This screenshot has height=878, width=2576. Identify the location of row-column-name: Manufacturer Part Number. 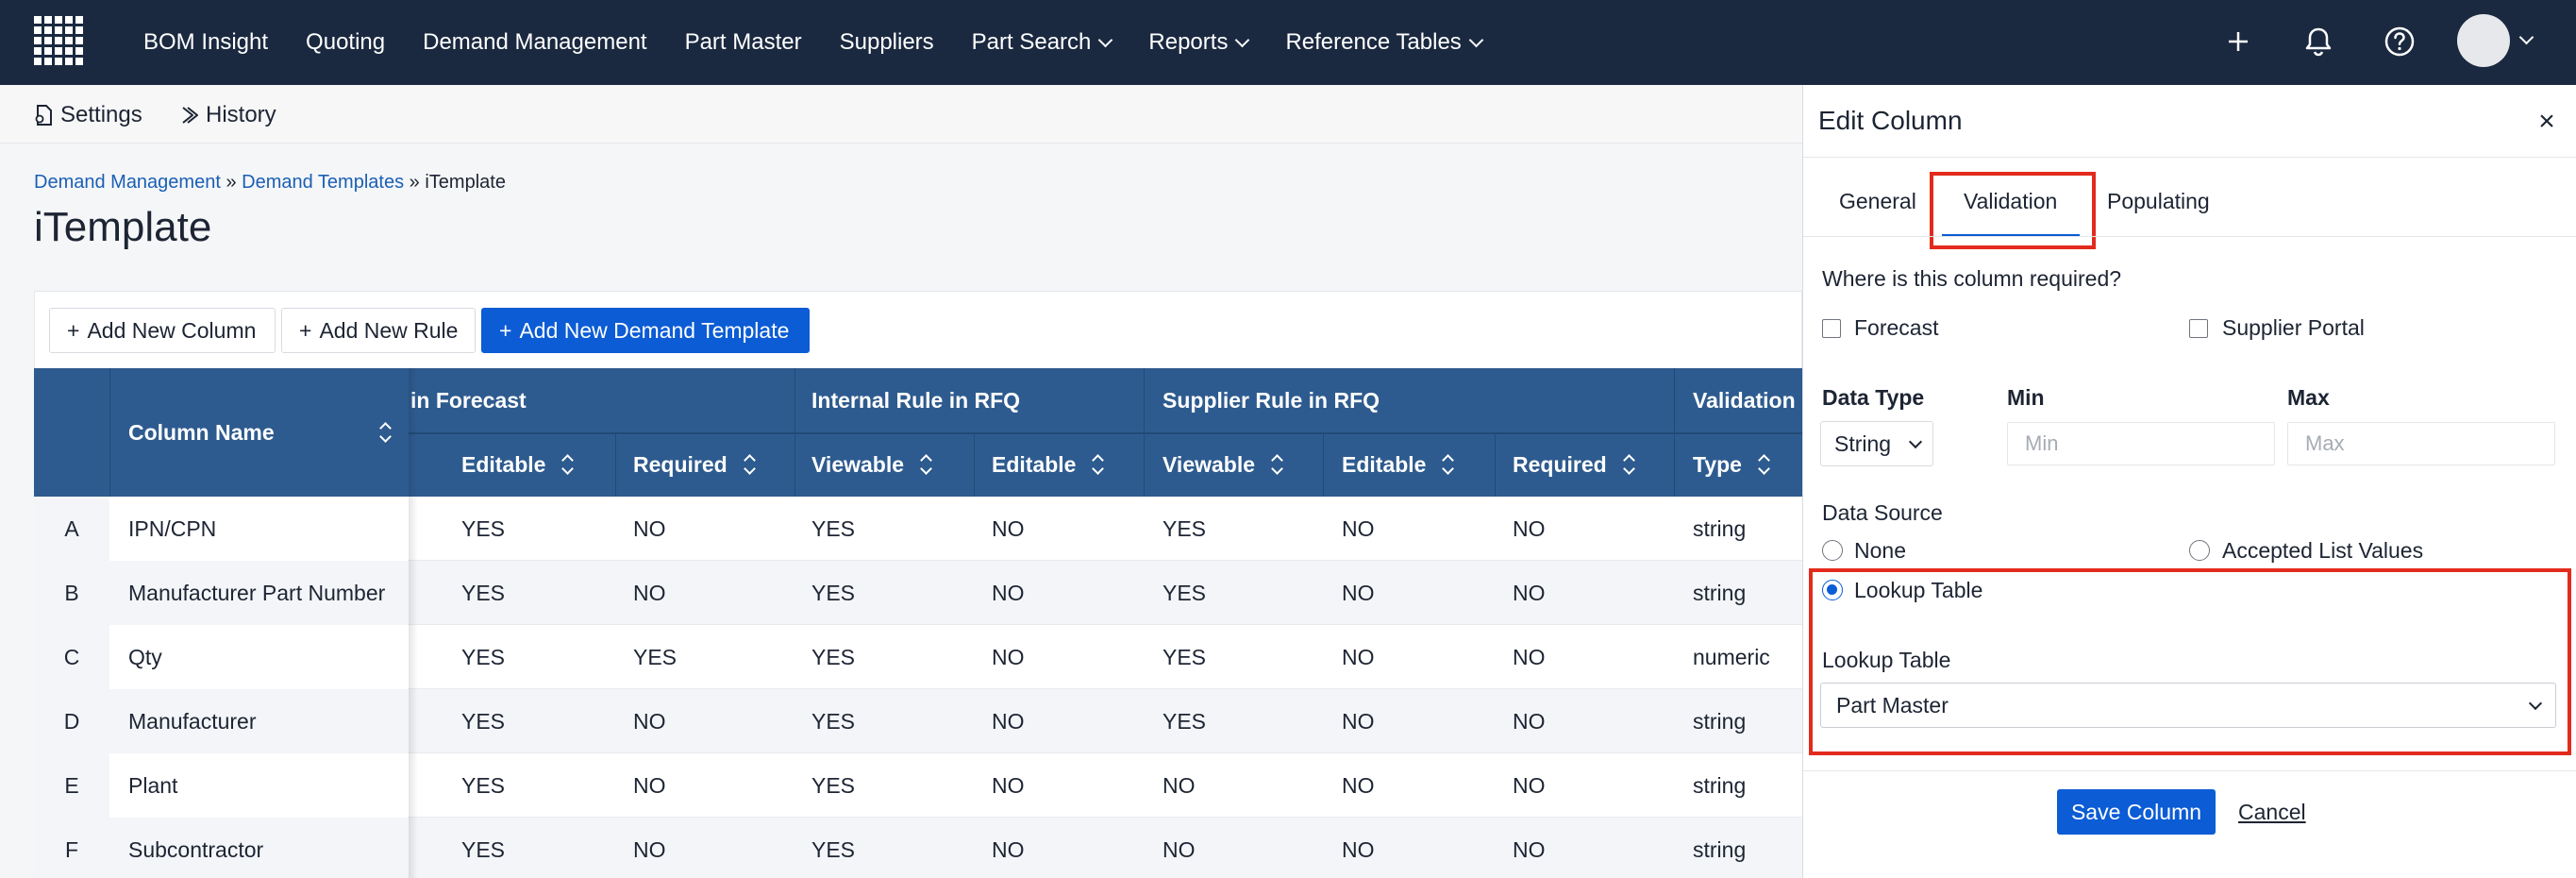
(259, 593).